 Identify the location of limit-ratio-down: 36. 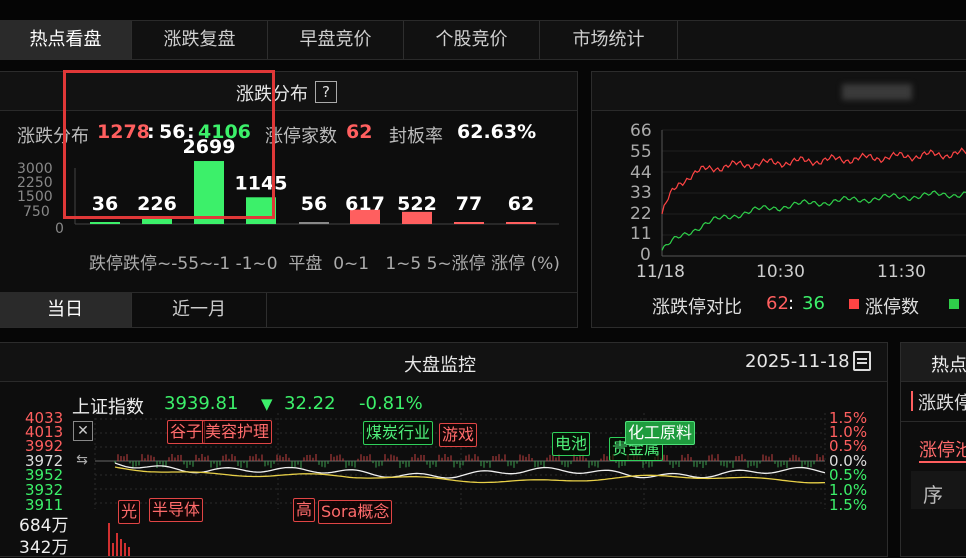
(813, 303).